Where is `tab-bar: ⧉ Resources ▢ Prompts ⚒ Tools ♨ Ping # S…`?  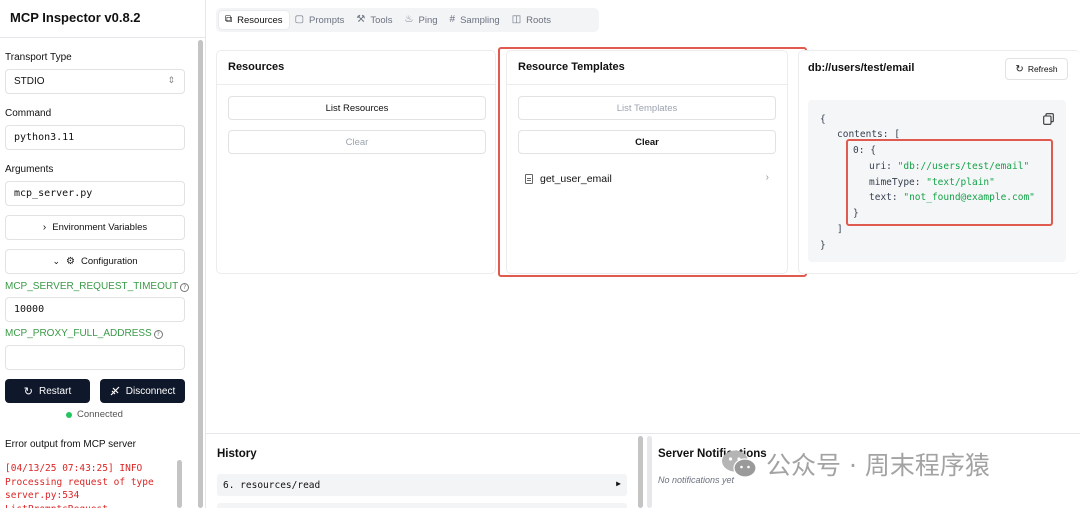
tab-bar: ⧉ Resources ▢ Prompts ⚒ Tools ♨ Ping # S… is located at coordinates (407, 20).